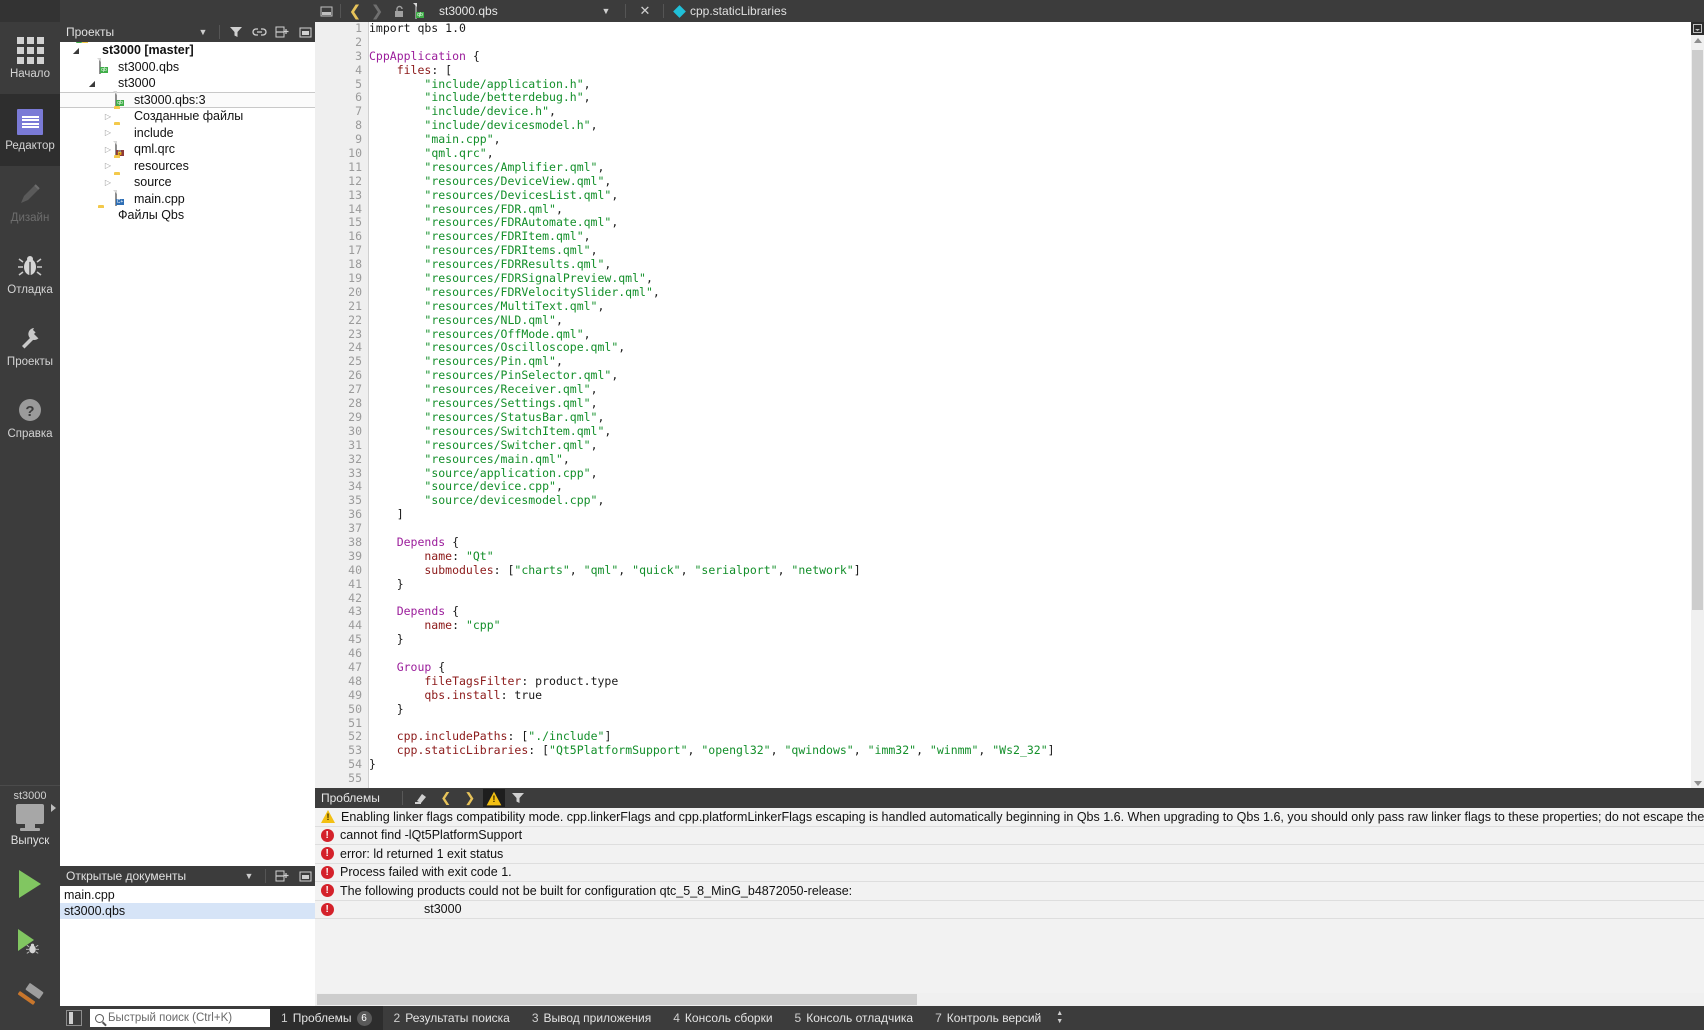 Image resolution: width=1704 pixels, height=1030 pixels. What do you see at coordinates (1036, 486) in the screenshot?
I see `code-line: "source/device.cpp",` at bounding box center [1036, 486].